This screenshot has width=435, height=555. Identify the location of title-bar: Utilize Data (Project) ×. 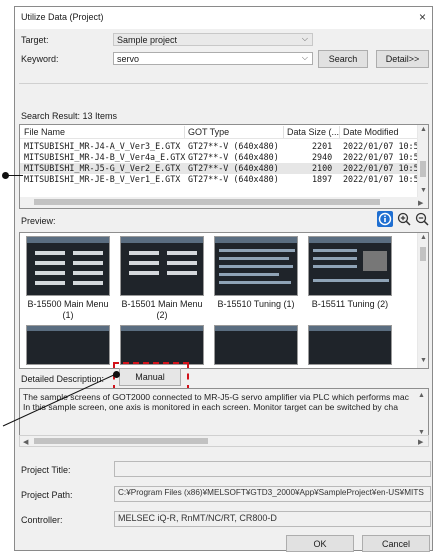
(223, 18).